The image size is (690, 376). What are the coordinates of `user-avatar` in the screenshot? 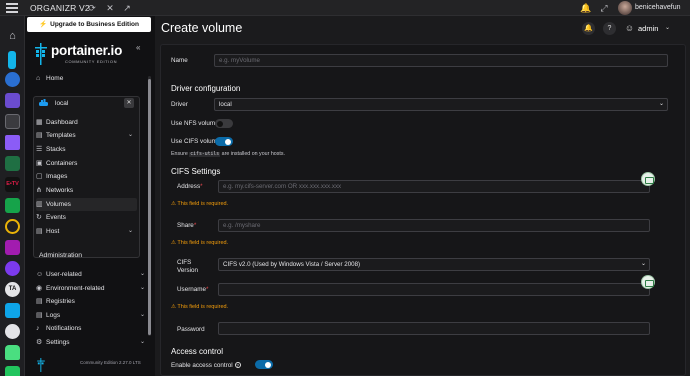 It's located at (625, 8).